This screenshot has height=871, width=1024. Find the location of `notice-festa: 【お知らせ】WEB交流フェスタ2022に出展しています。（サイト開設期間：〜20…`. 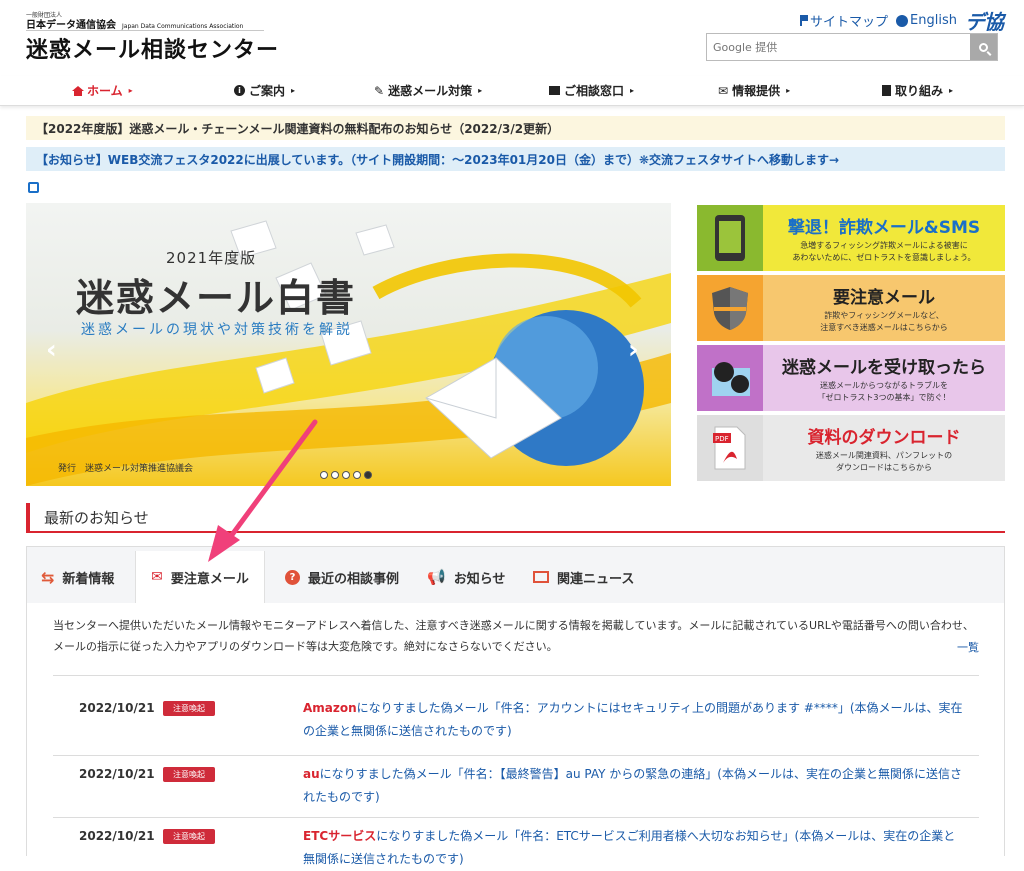

notice-festa: 【お知らせ】WEB交流フェスタ2022に出展しています。（サイト開設期間：〜20… is located at coordinates (515, 159).